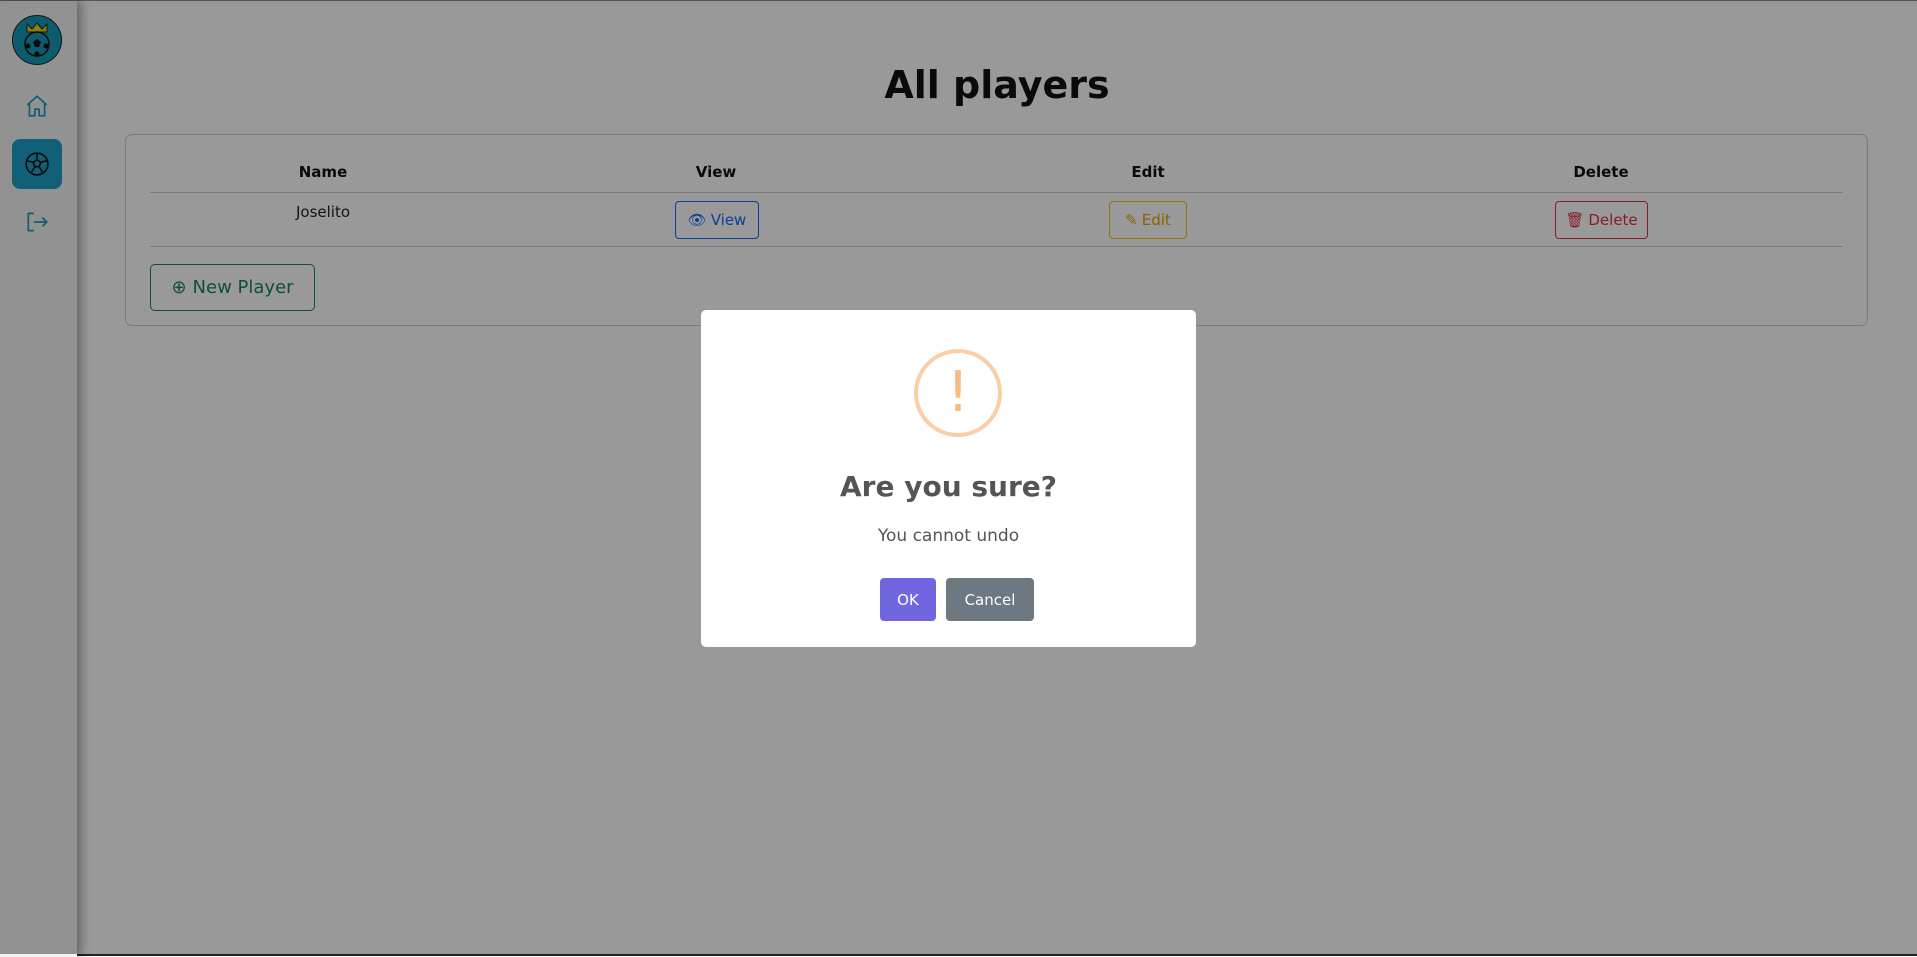 This screenshot has width=1917, height=957. What do you see at coordinates (958, 393) in the screenshot?
I see `warning-icon: !` at bounding box center [958, 393].